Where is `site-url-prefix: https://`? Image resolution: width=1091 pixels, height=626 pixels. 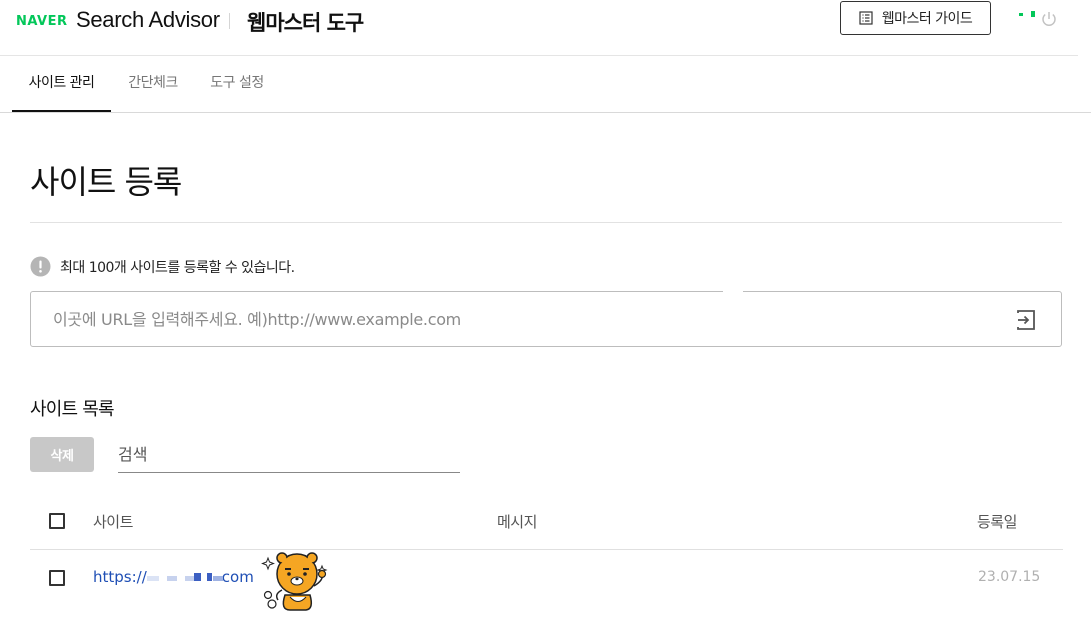
site-url-prefix: https:// is located at coordinates (120, 577).